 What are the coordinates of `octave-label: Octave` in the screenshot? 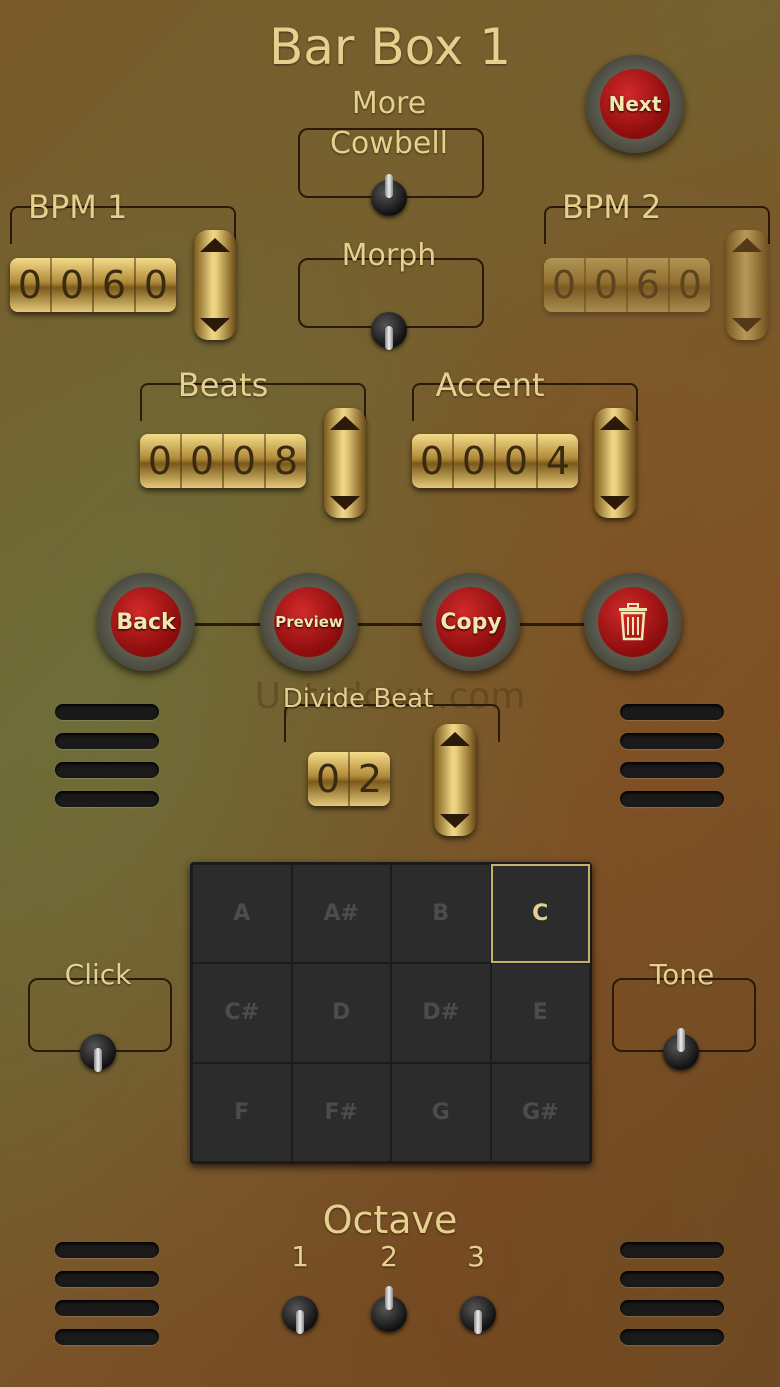 It's located at (390, 1220).